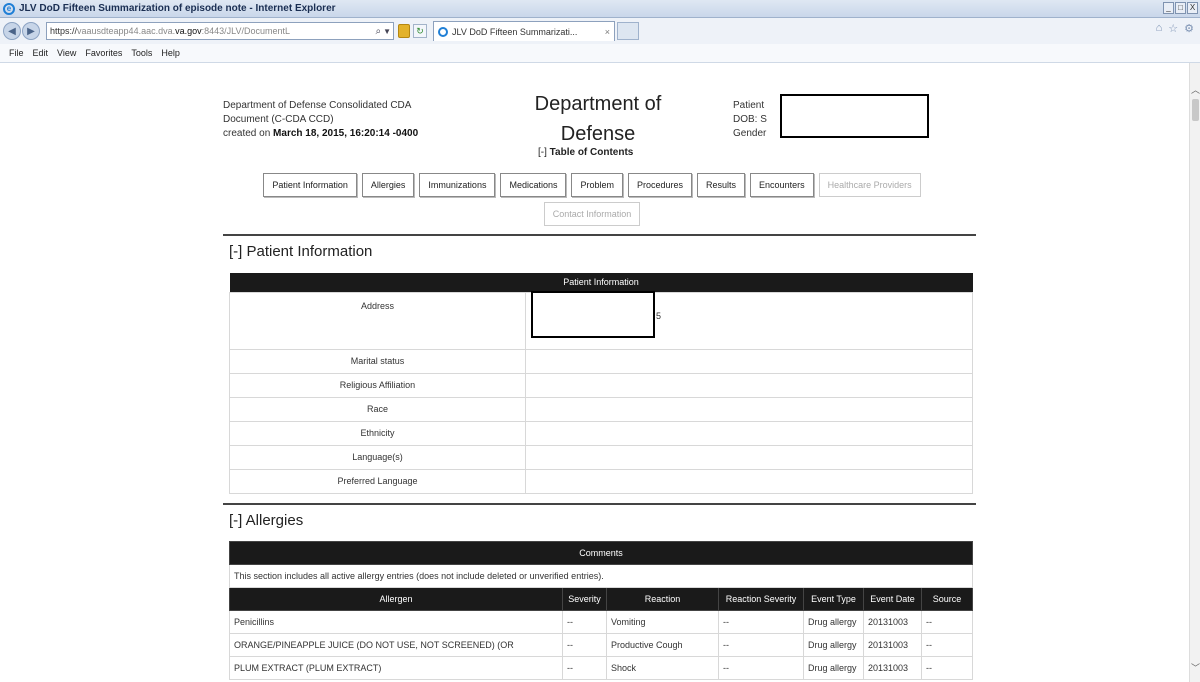 The width and height of the screenshot is (1200, 682). Describe the element at coordinates (750, 133) in the screenshot. I see `patient-gender-label: Gender` at that location.